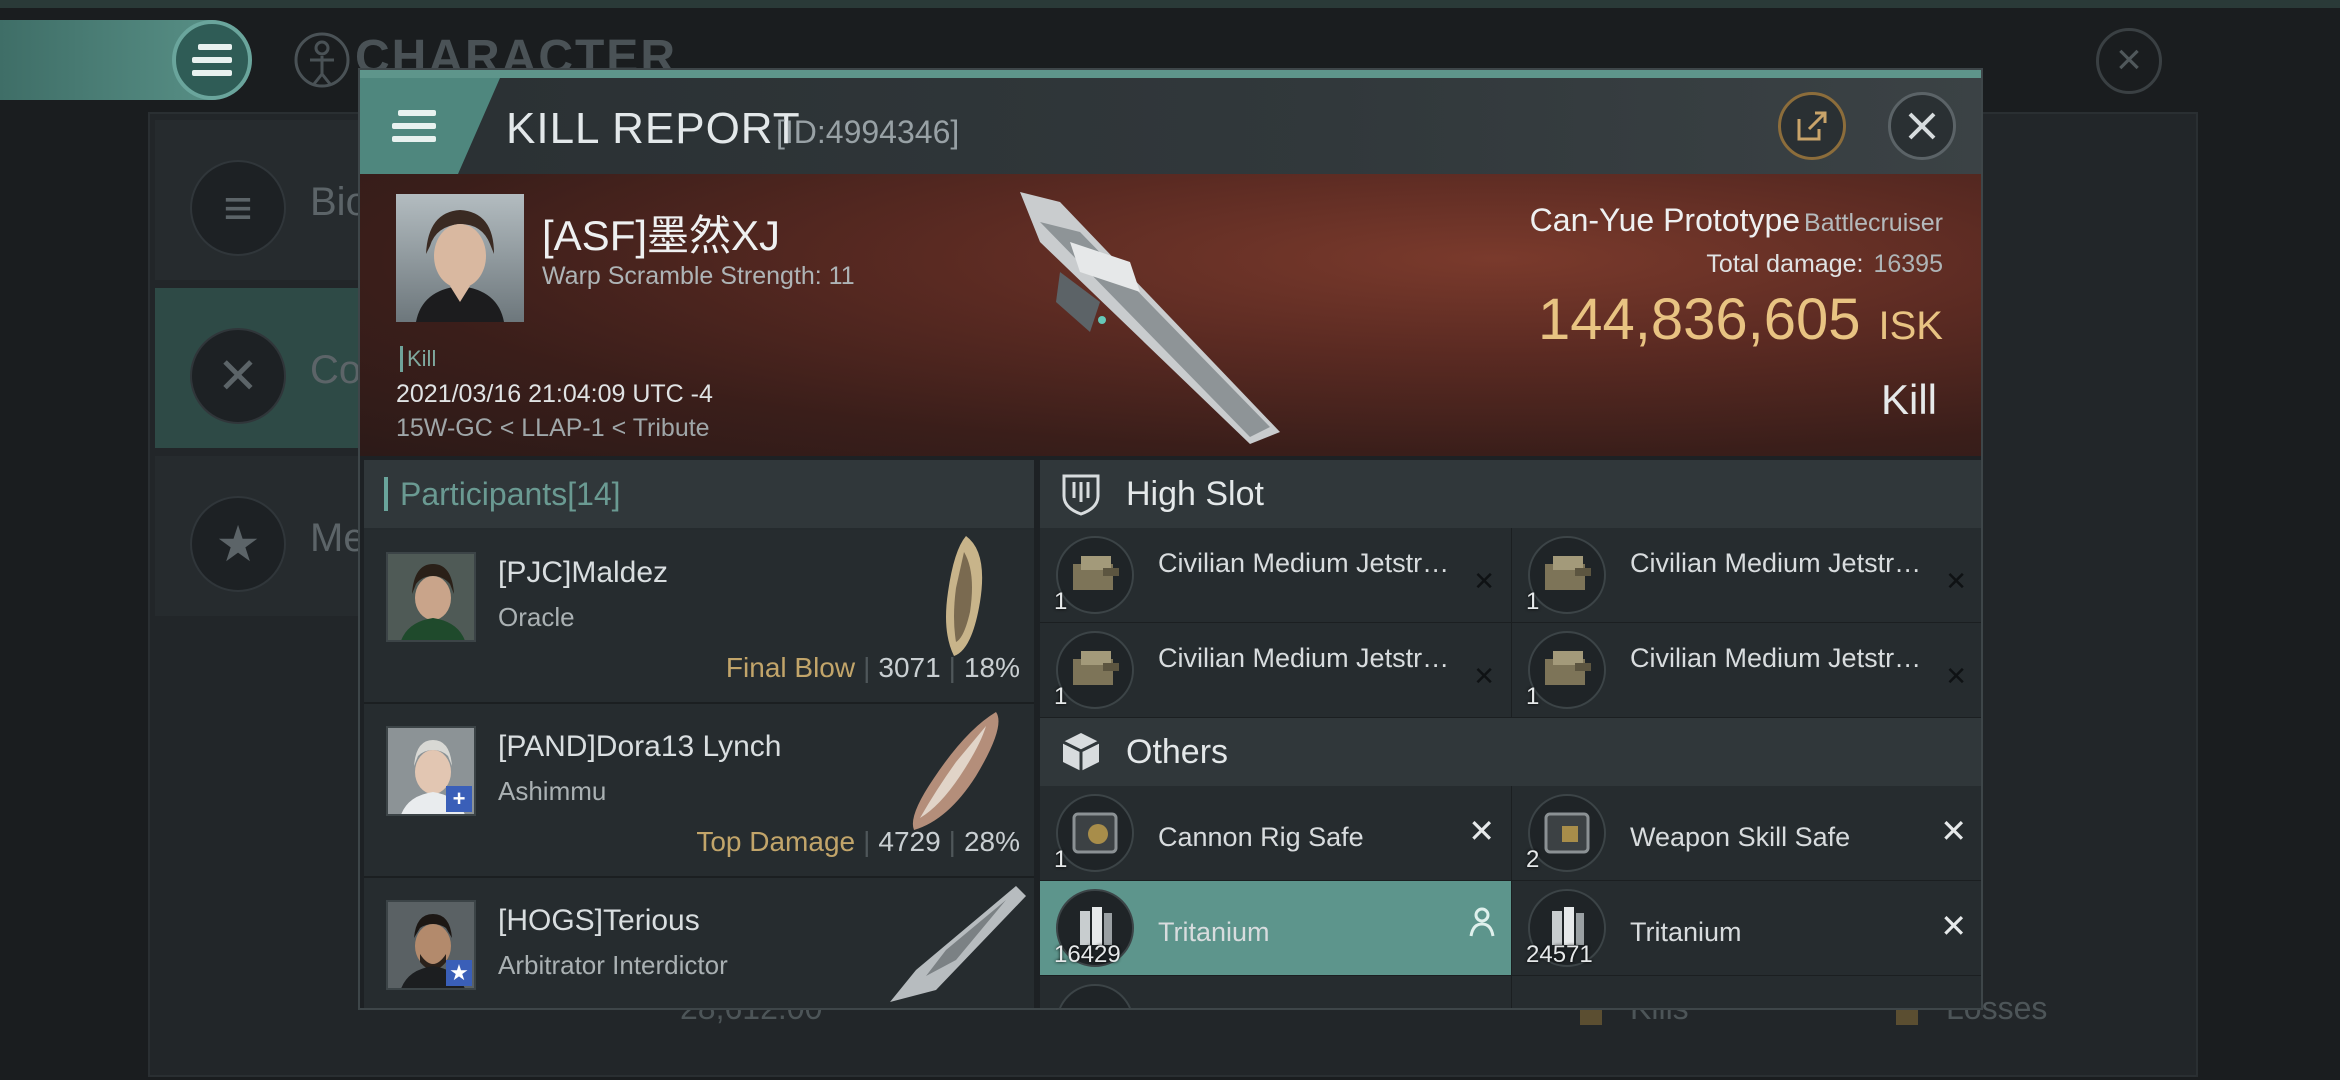 The width and height of the screenshot is (2340, 1080). I want to click on share-icon, so click(1812, 126).